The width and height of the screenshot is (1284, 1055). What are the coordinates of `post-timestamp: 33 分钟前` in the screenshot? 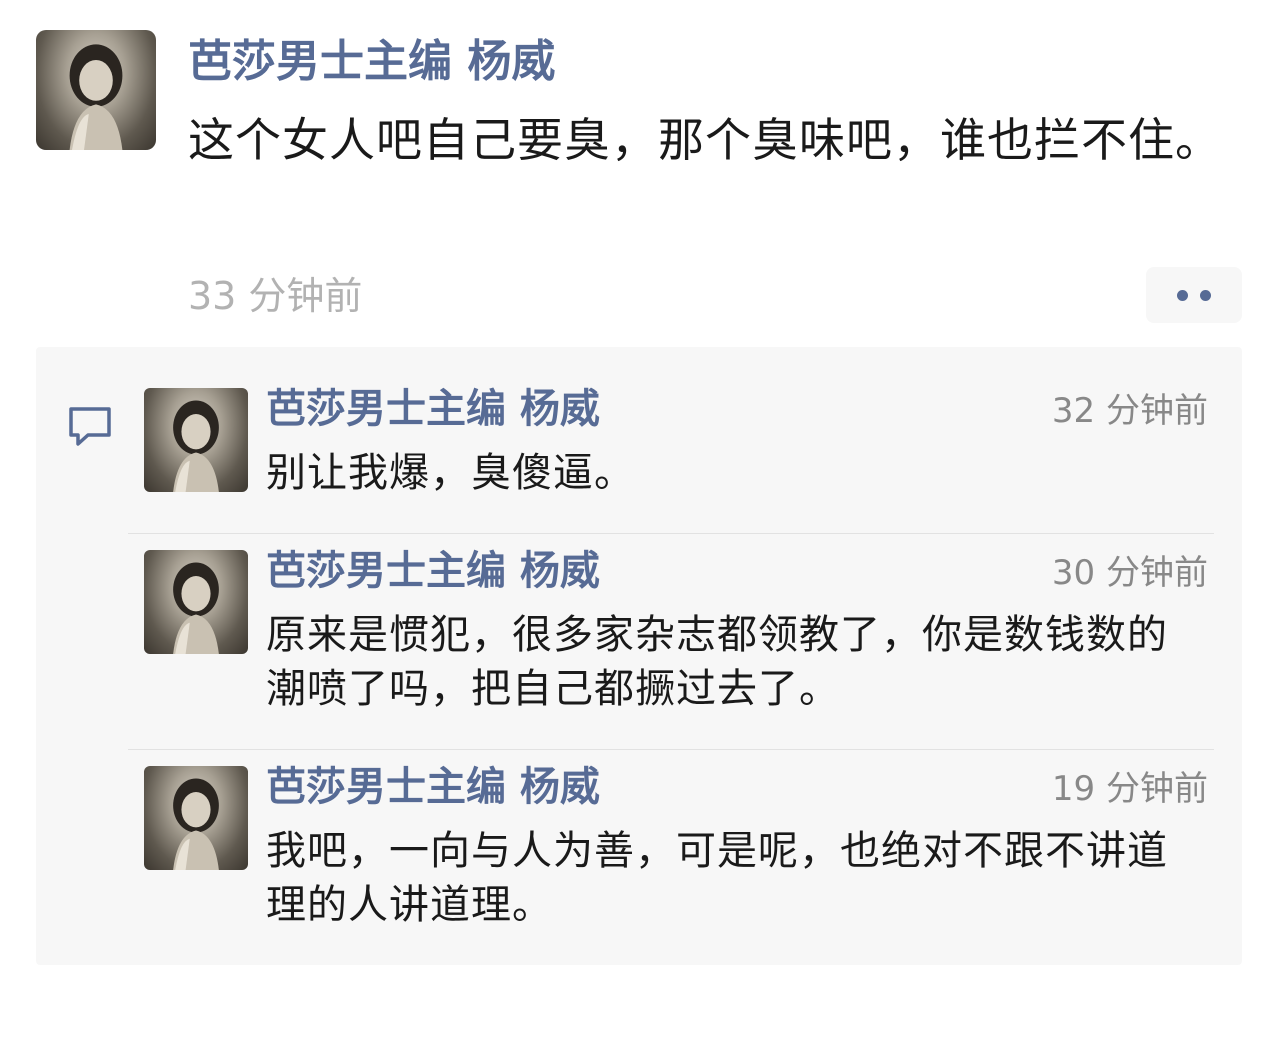 It's located at (275, 296).